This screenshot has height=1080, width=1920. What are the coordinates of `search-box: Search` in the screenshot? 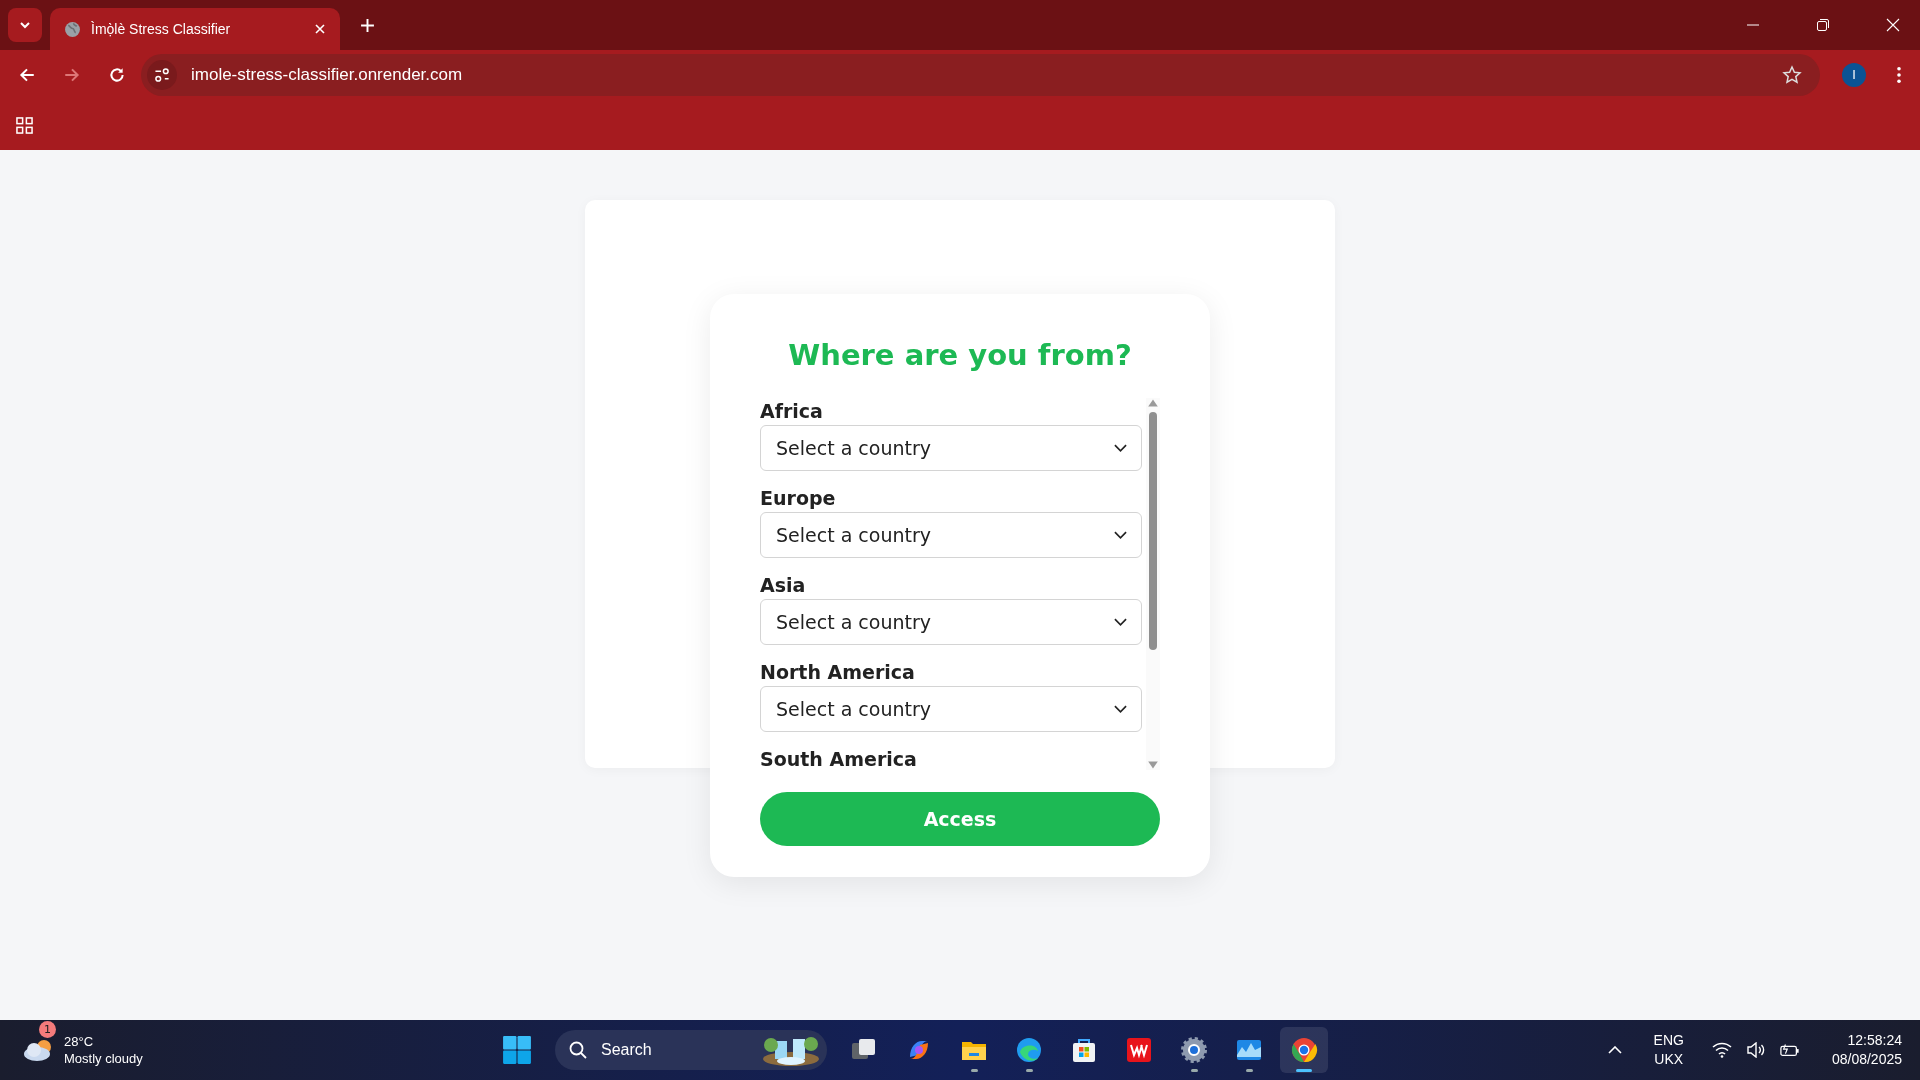 It's located at (691, 1050).